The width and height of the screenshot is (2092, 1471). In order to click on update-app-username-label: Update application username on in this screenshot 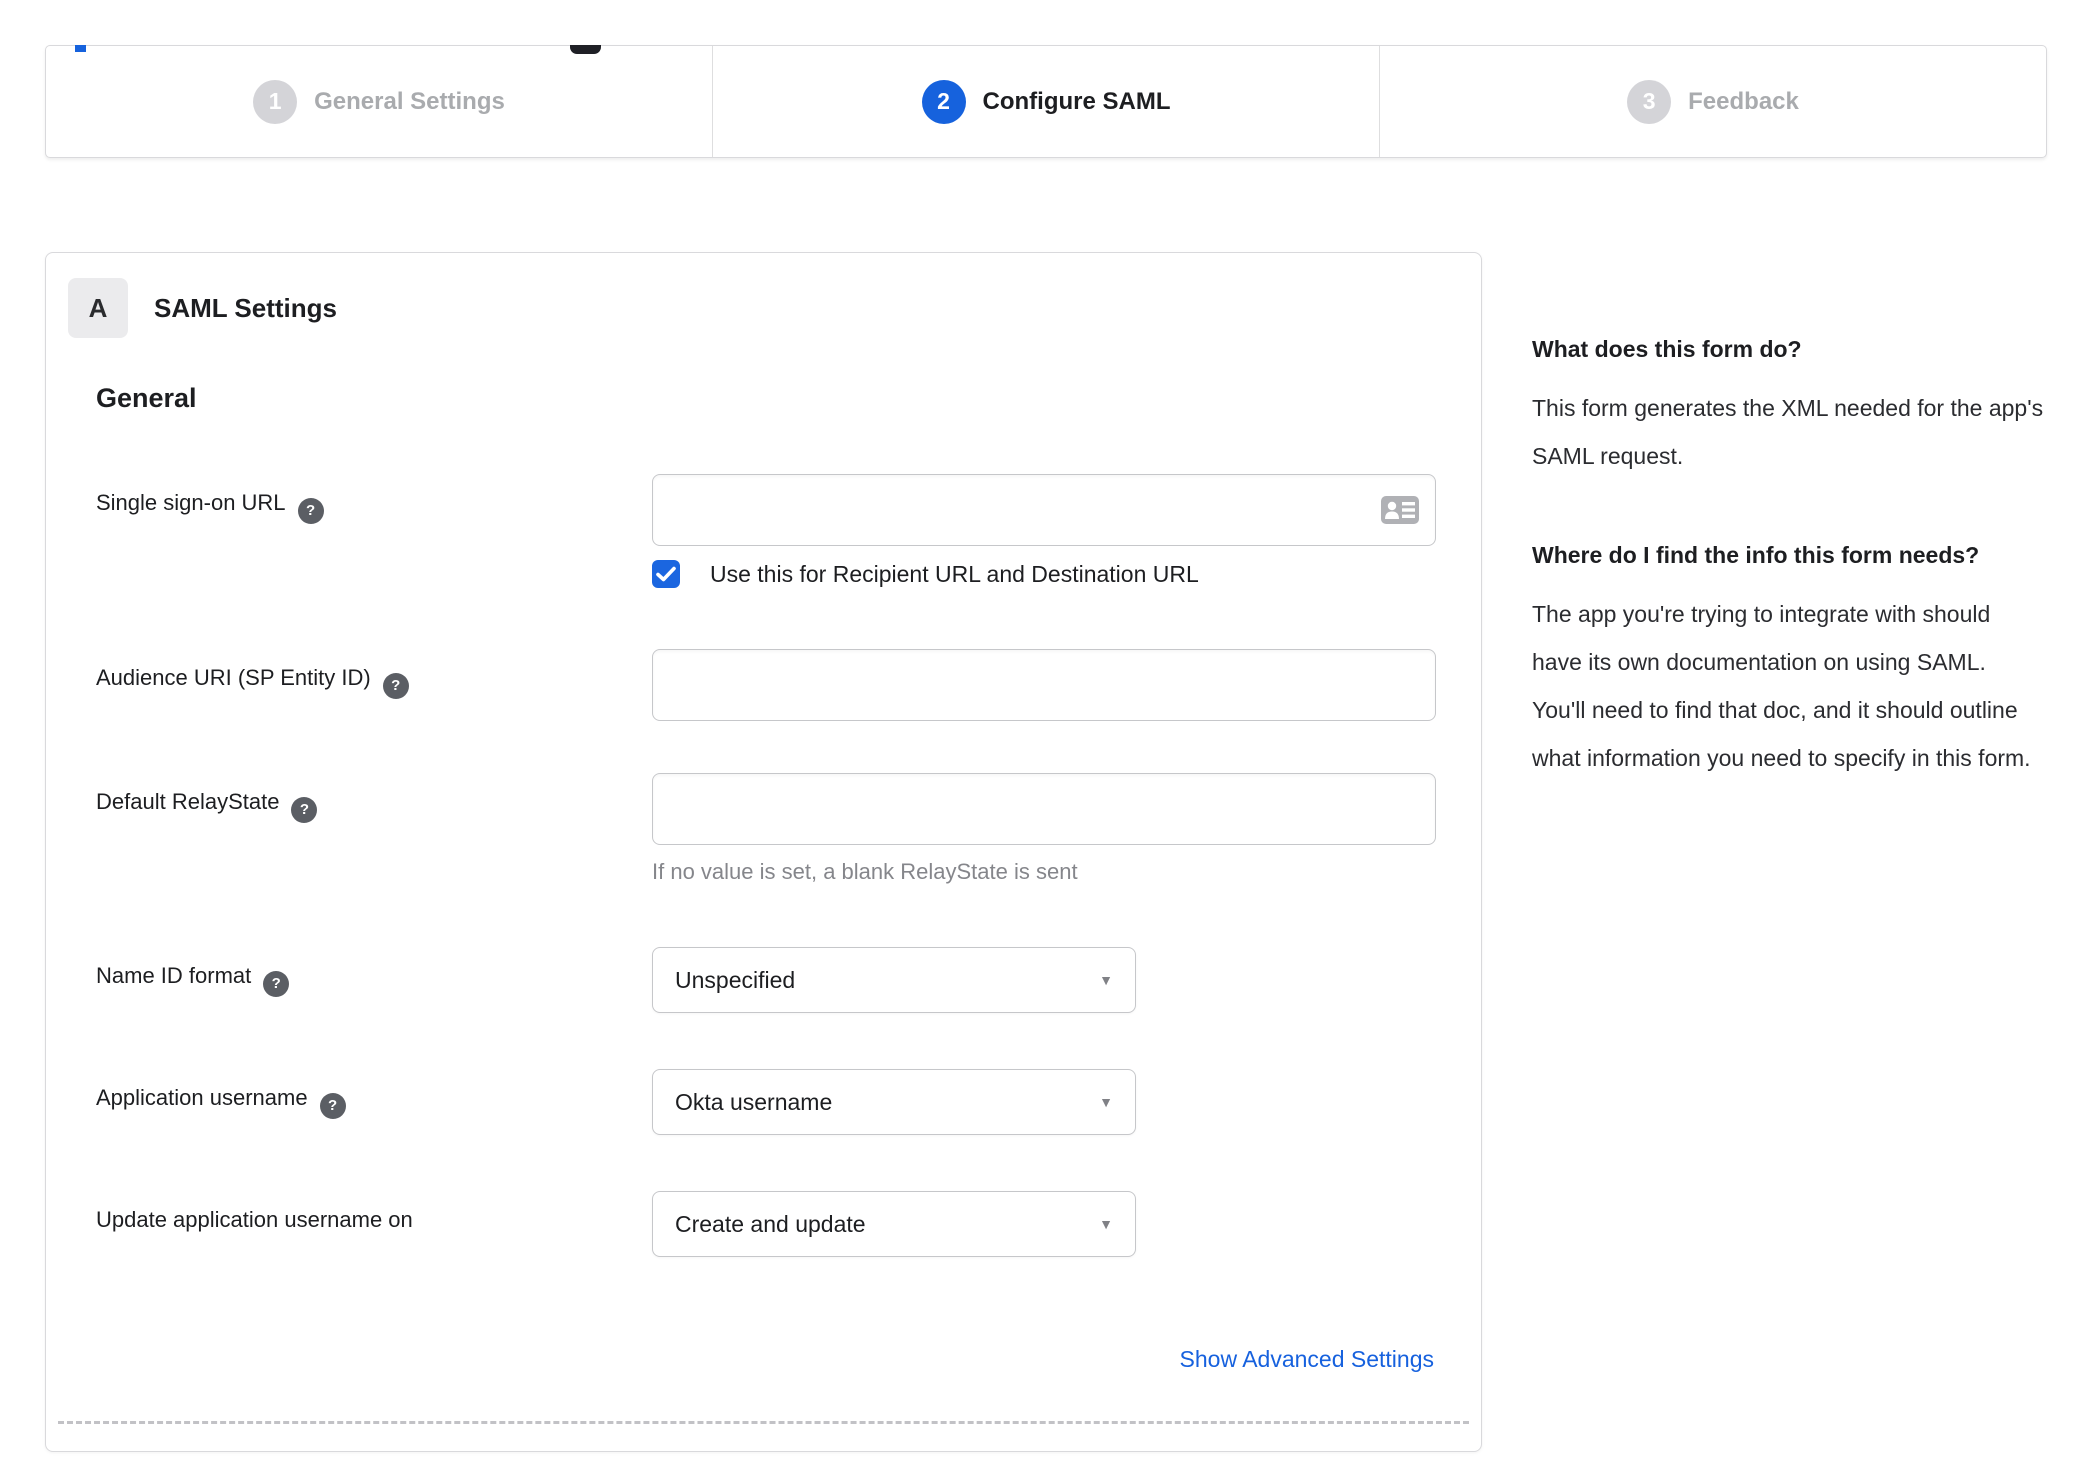, I will do `click(374, 1224)`.